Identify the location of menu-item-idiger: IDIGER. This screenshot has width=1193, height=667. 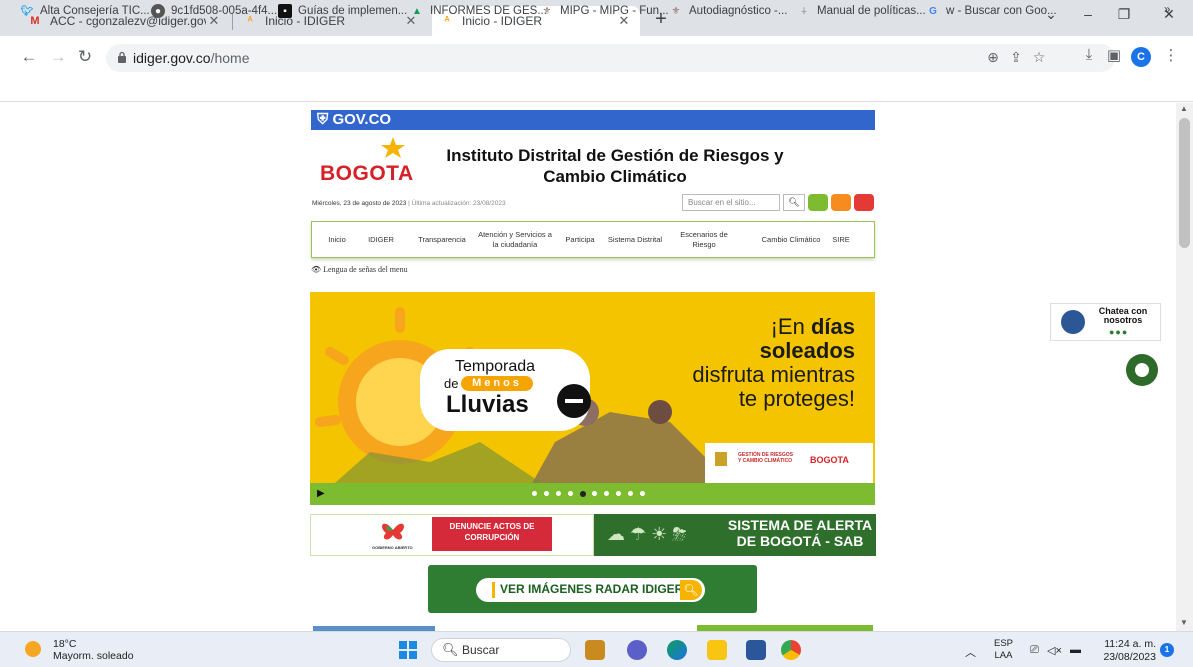
(381, 239).